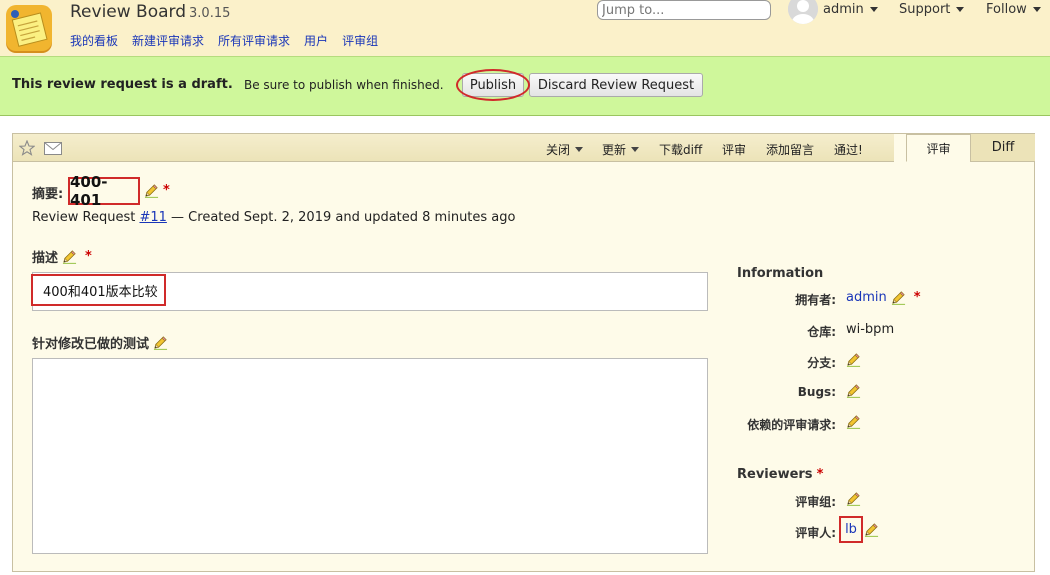 Image resolution: width=1050 pixels, height=575 pixels. What do you see at coordinates (152, 217) in the screenshot?
I see `review-request-id-link: #11` at bounding box center [152, 217].